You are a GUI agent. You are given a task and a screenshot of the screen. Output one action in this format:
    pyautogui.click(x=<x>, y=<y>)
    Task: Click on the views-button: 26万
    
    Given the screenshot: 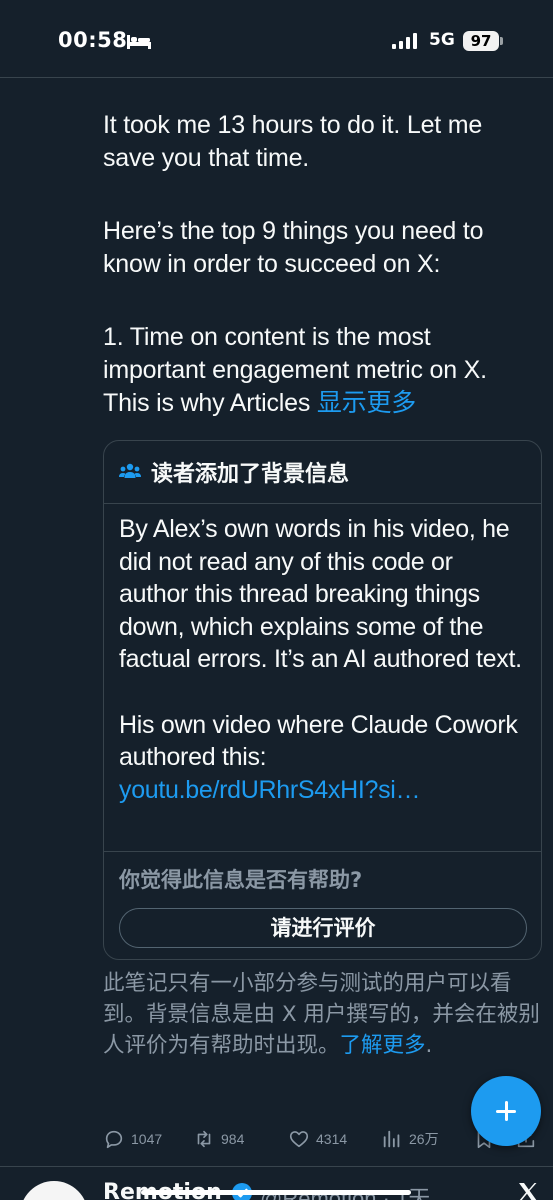 What is the action you would take?
    pyautogui.click(x=410, y=1139)
    